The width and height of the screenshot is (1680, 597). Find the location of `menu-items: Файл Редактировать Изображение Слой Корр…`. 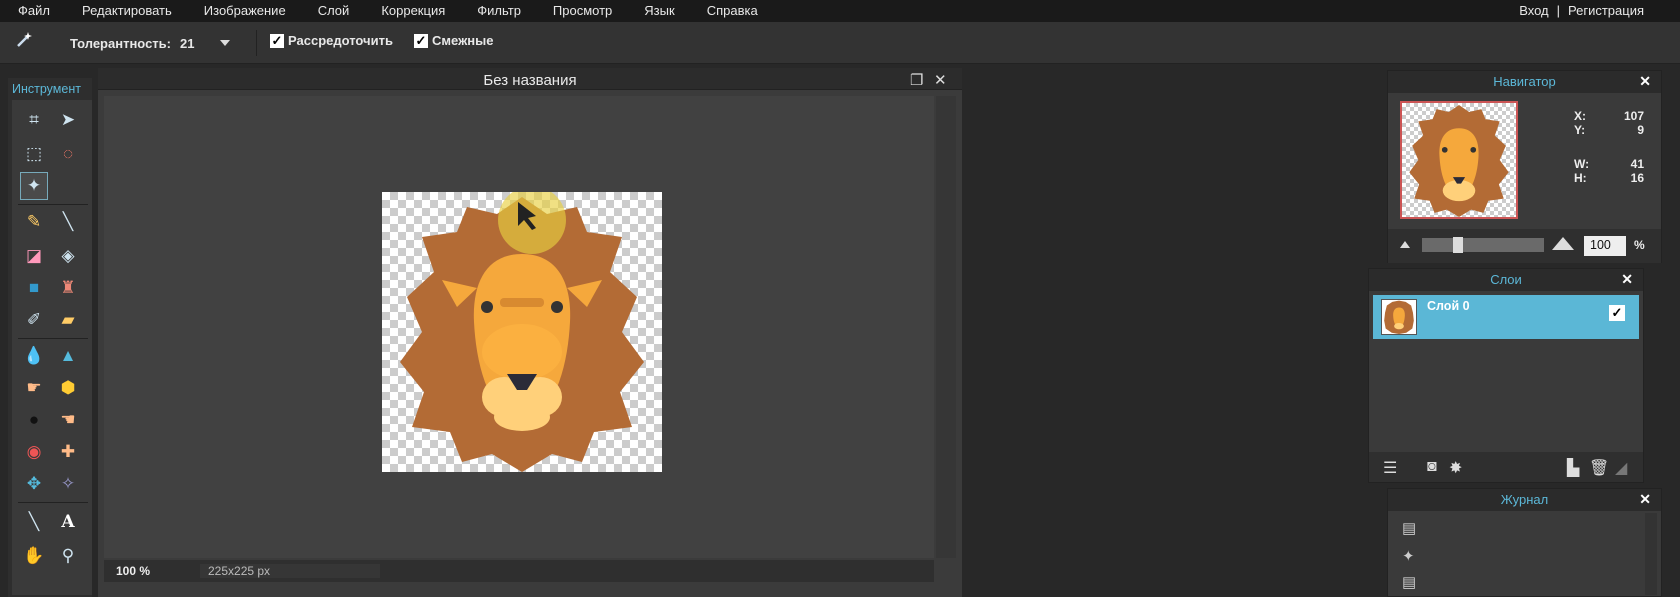

menu-items: Файл Редактировать Изображение Слой Корр… is located at coordinates (386, 11).